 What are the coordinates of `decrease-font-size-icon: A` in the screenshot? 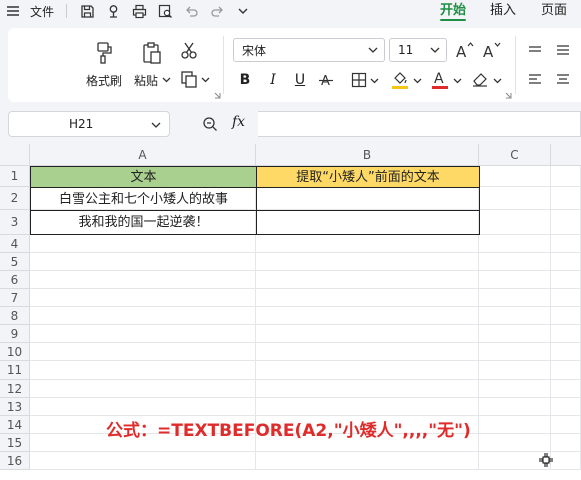 It's located at (492, 50).